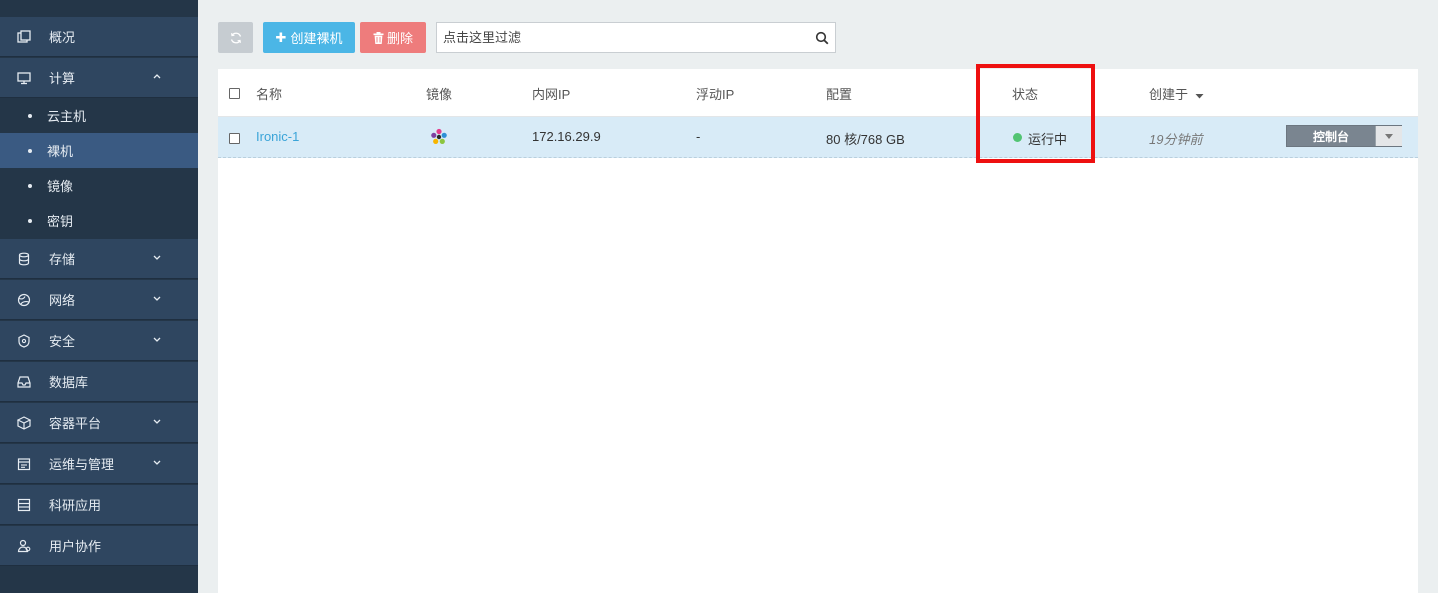 Image resolution: width=1438 pixels, height=593 pixels. Describe the element at coordinates (24, 505) in the screenshot. I see `server-icon` at that location.